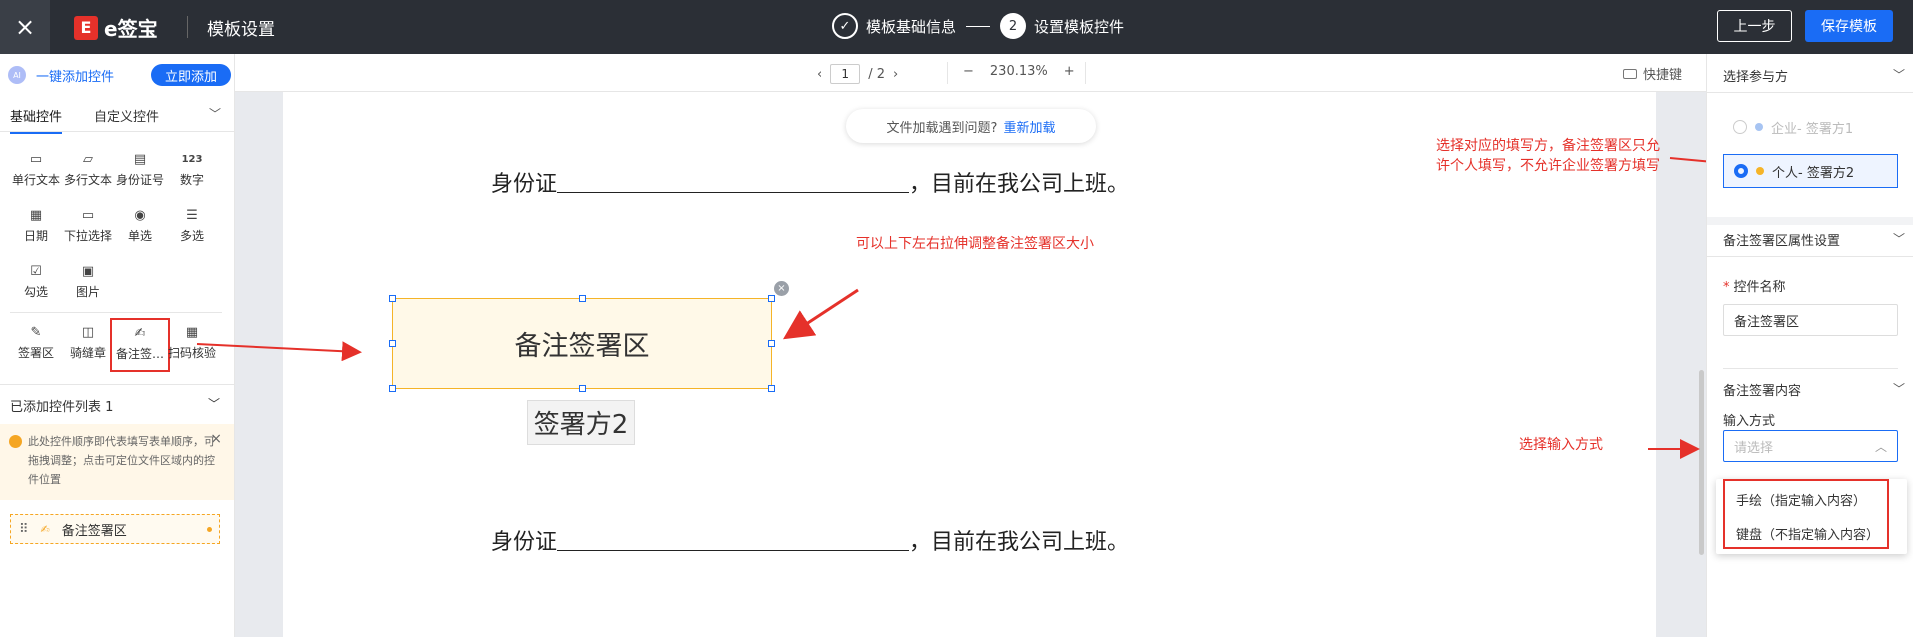 The width and height of the screenshot is (1913, 637). Describe the element at coordinates (524, 542) in the screenshot. I see `line-prefix: 身份证` at that location.